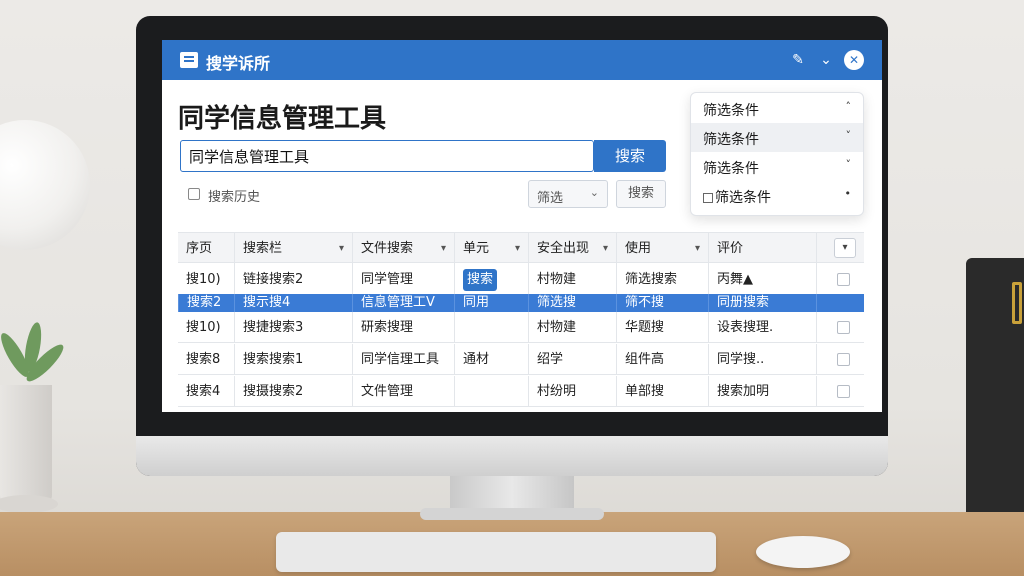  I want to click on table-cell: 搜索4, so click(203, 391).